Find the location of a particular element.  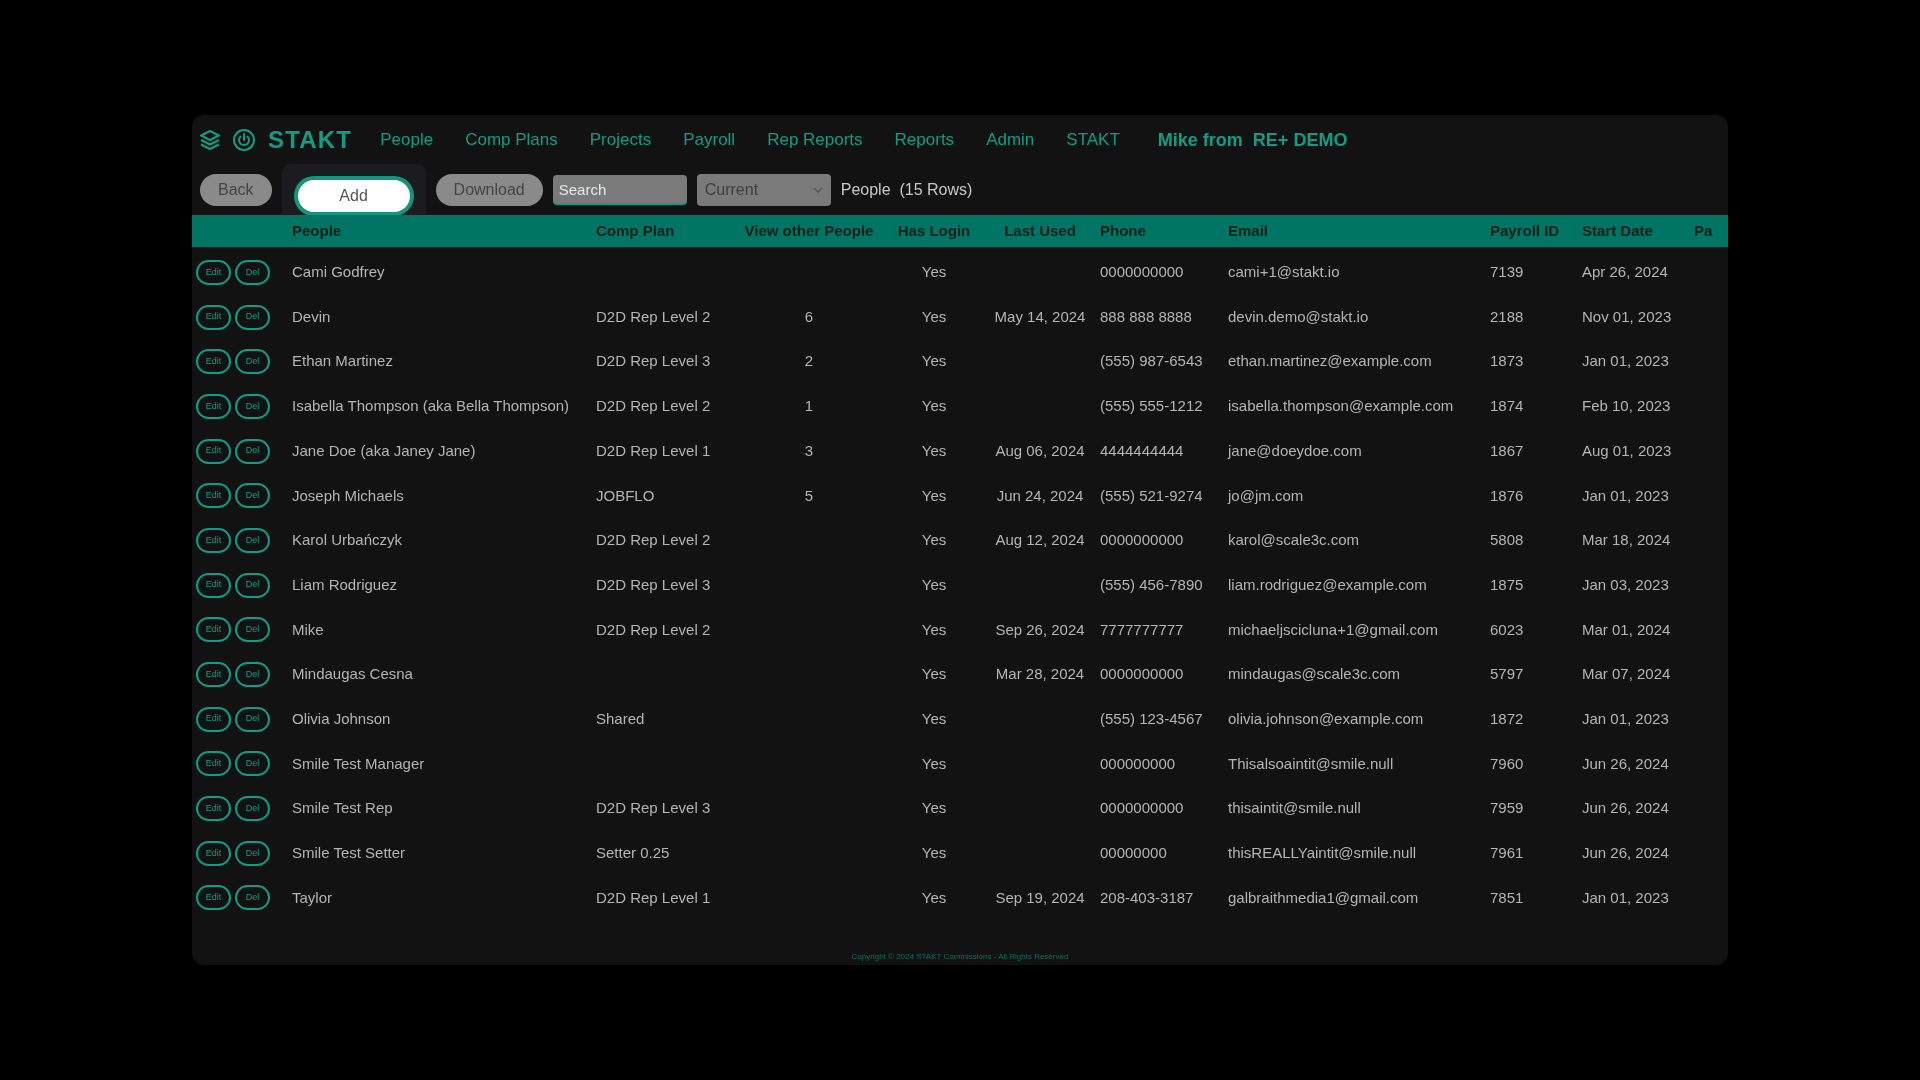

table-cell: 1 is located at coordinates (809, 406).